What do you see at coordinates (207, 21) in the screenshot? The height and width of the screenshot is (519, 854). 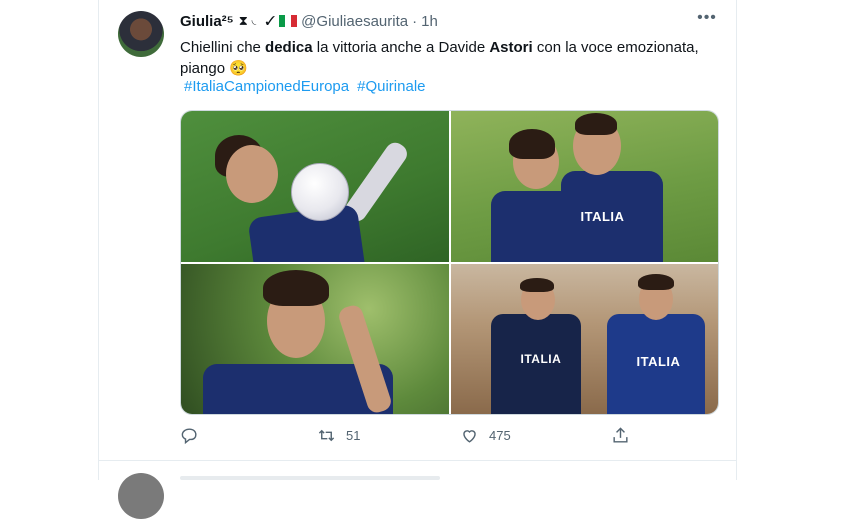 I see `display-name: Giulia²⁵` at bounding box center [207, 21].